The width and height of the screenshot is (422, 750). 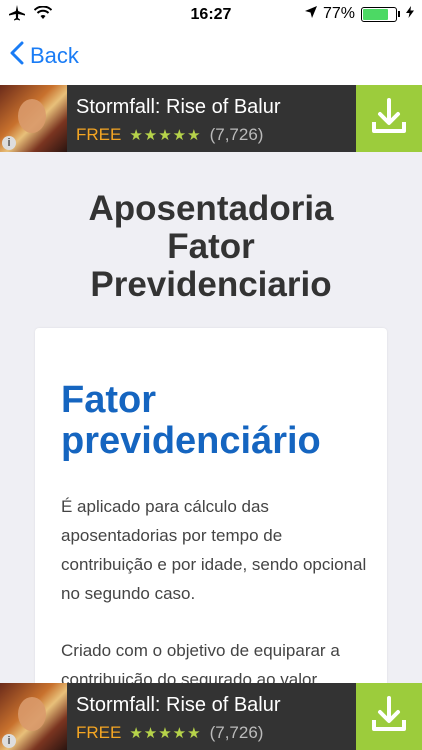 What do you see at coordinates (379, 14) in the screenshot?
I see `battery-icon` at bounding box center [379, 14].